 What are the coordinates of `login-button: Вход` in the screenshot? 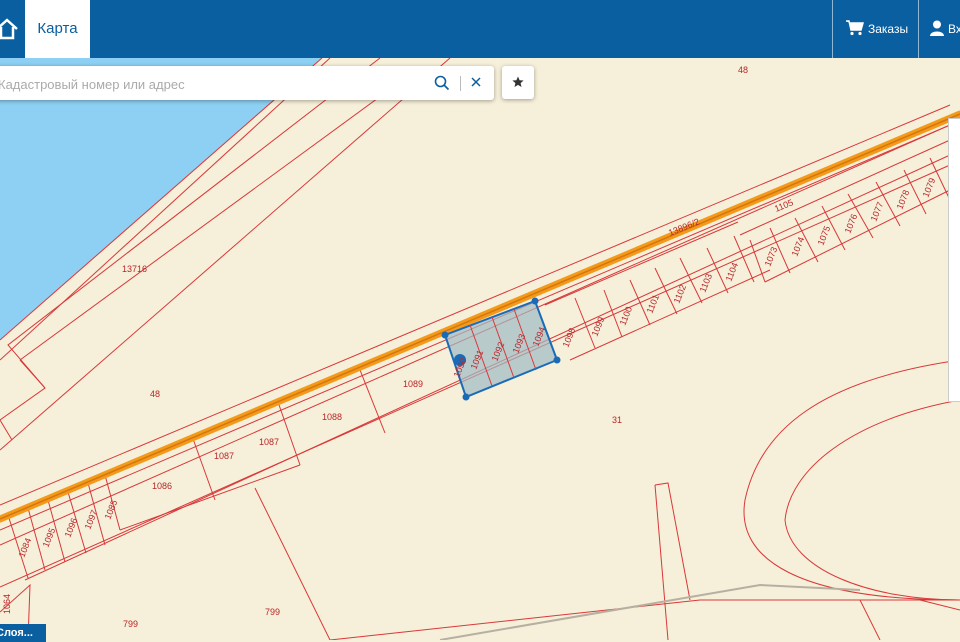 It's located at (941, 29).